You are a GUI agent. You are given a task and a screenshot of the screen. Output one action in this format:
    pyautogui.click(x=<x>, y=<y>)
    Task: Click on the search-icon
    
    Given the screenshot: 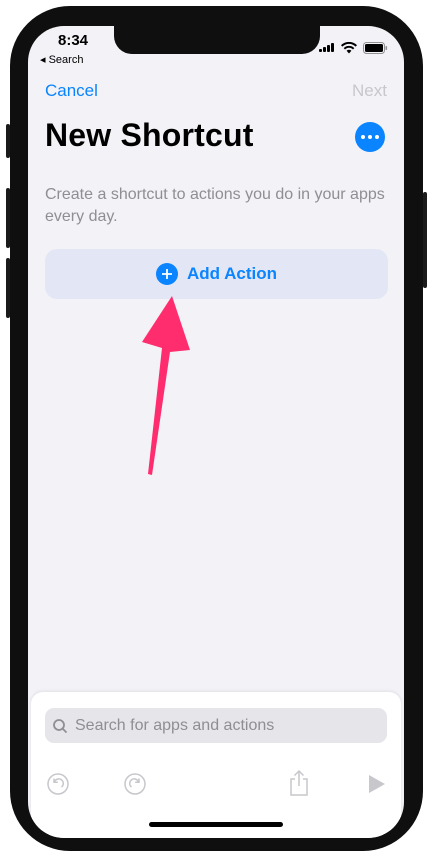 What is the action you would take?
    pyautogui.click(x=60, y=725)
    